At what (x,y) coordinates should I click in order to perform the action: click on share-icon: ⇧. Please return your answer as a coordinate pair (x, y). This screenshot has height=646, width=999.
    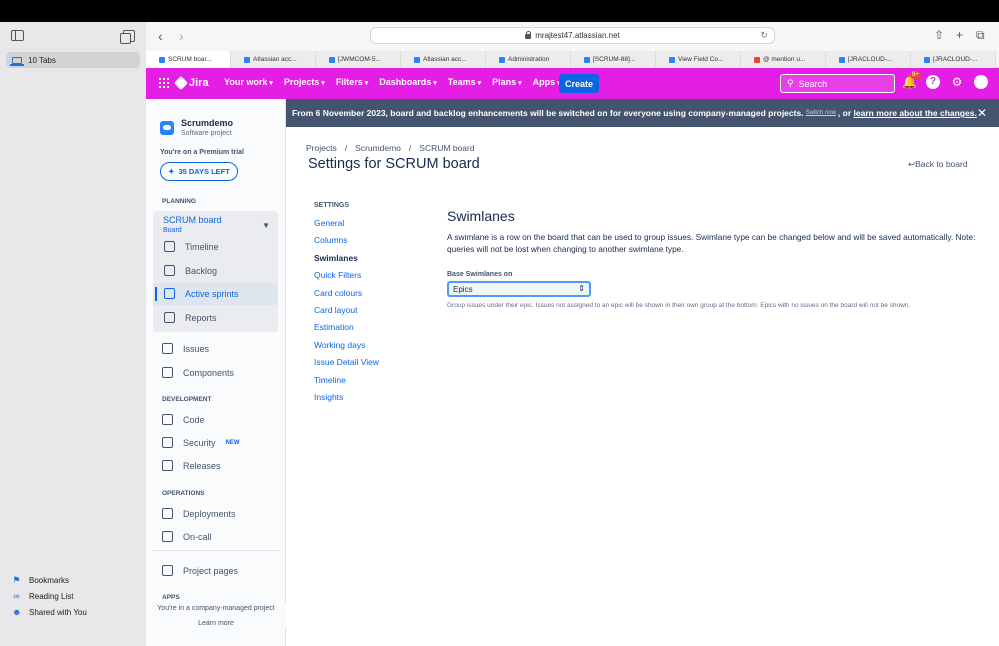
    Looking at the image, I should click on (939, 35).